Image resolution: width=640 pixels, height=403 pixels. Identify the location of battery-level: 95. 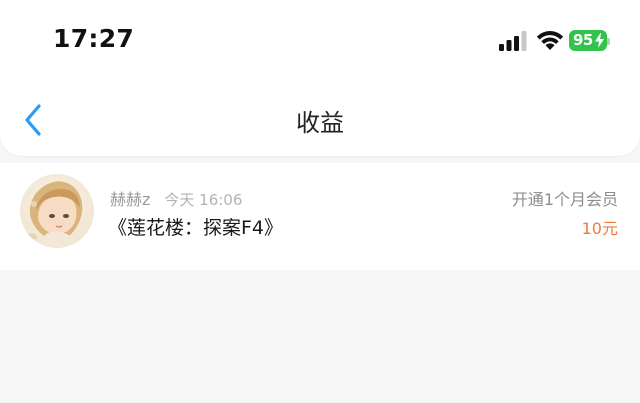
(583, 40).